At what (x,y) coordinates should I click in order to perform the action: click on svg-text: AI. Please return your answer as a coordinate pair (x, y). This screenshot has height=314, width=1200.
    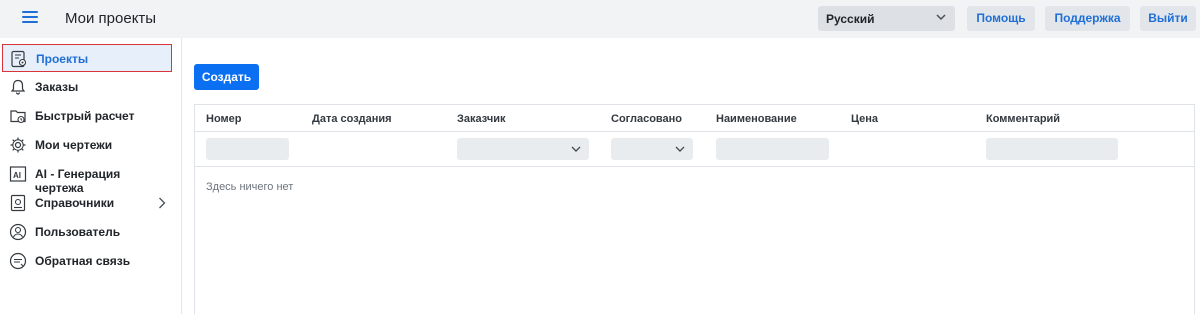
    Looking at the image, I should click on (17, 175).